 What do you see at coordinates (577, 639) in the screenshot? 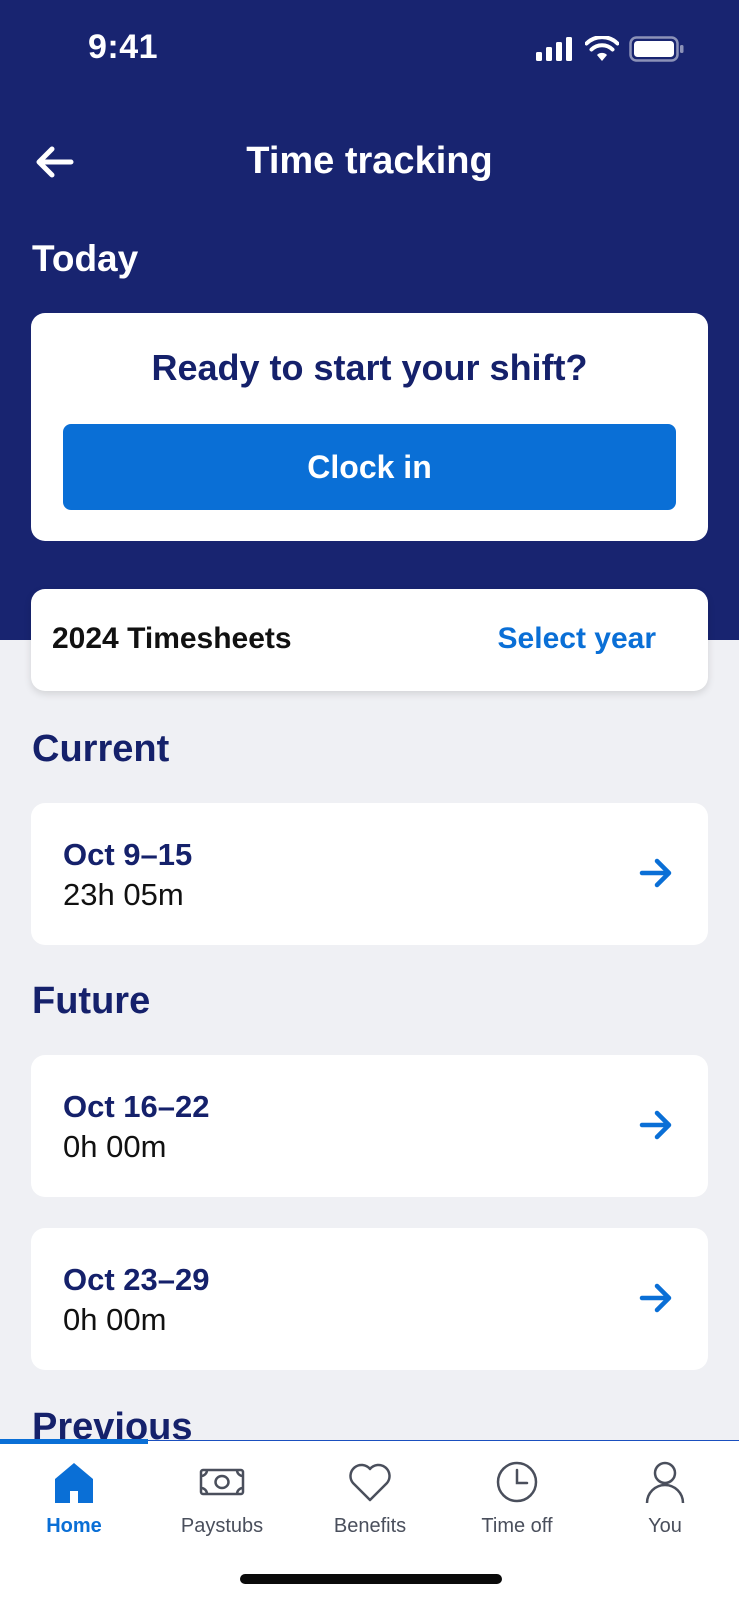
I see `select-year-link: Select year` at bounding box center [577, 639].